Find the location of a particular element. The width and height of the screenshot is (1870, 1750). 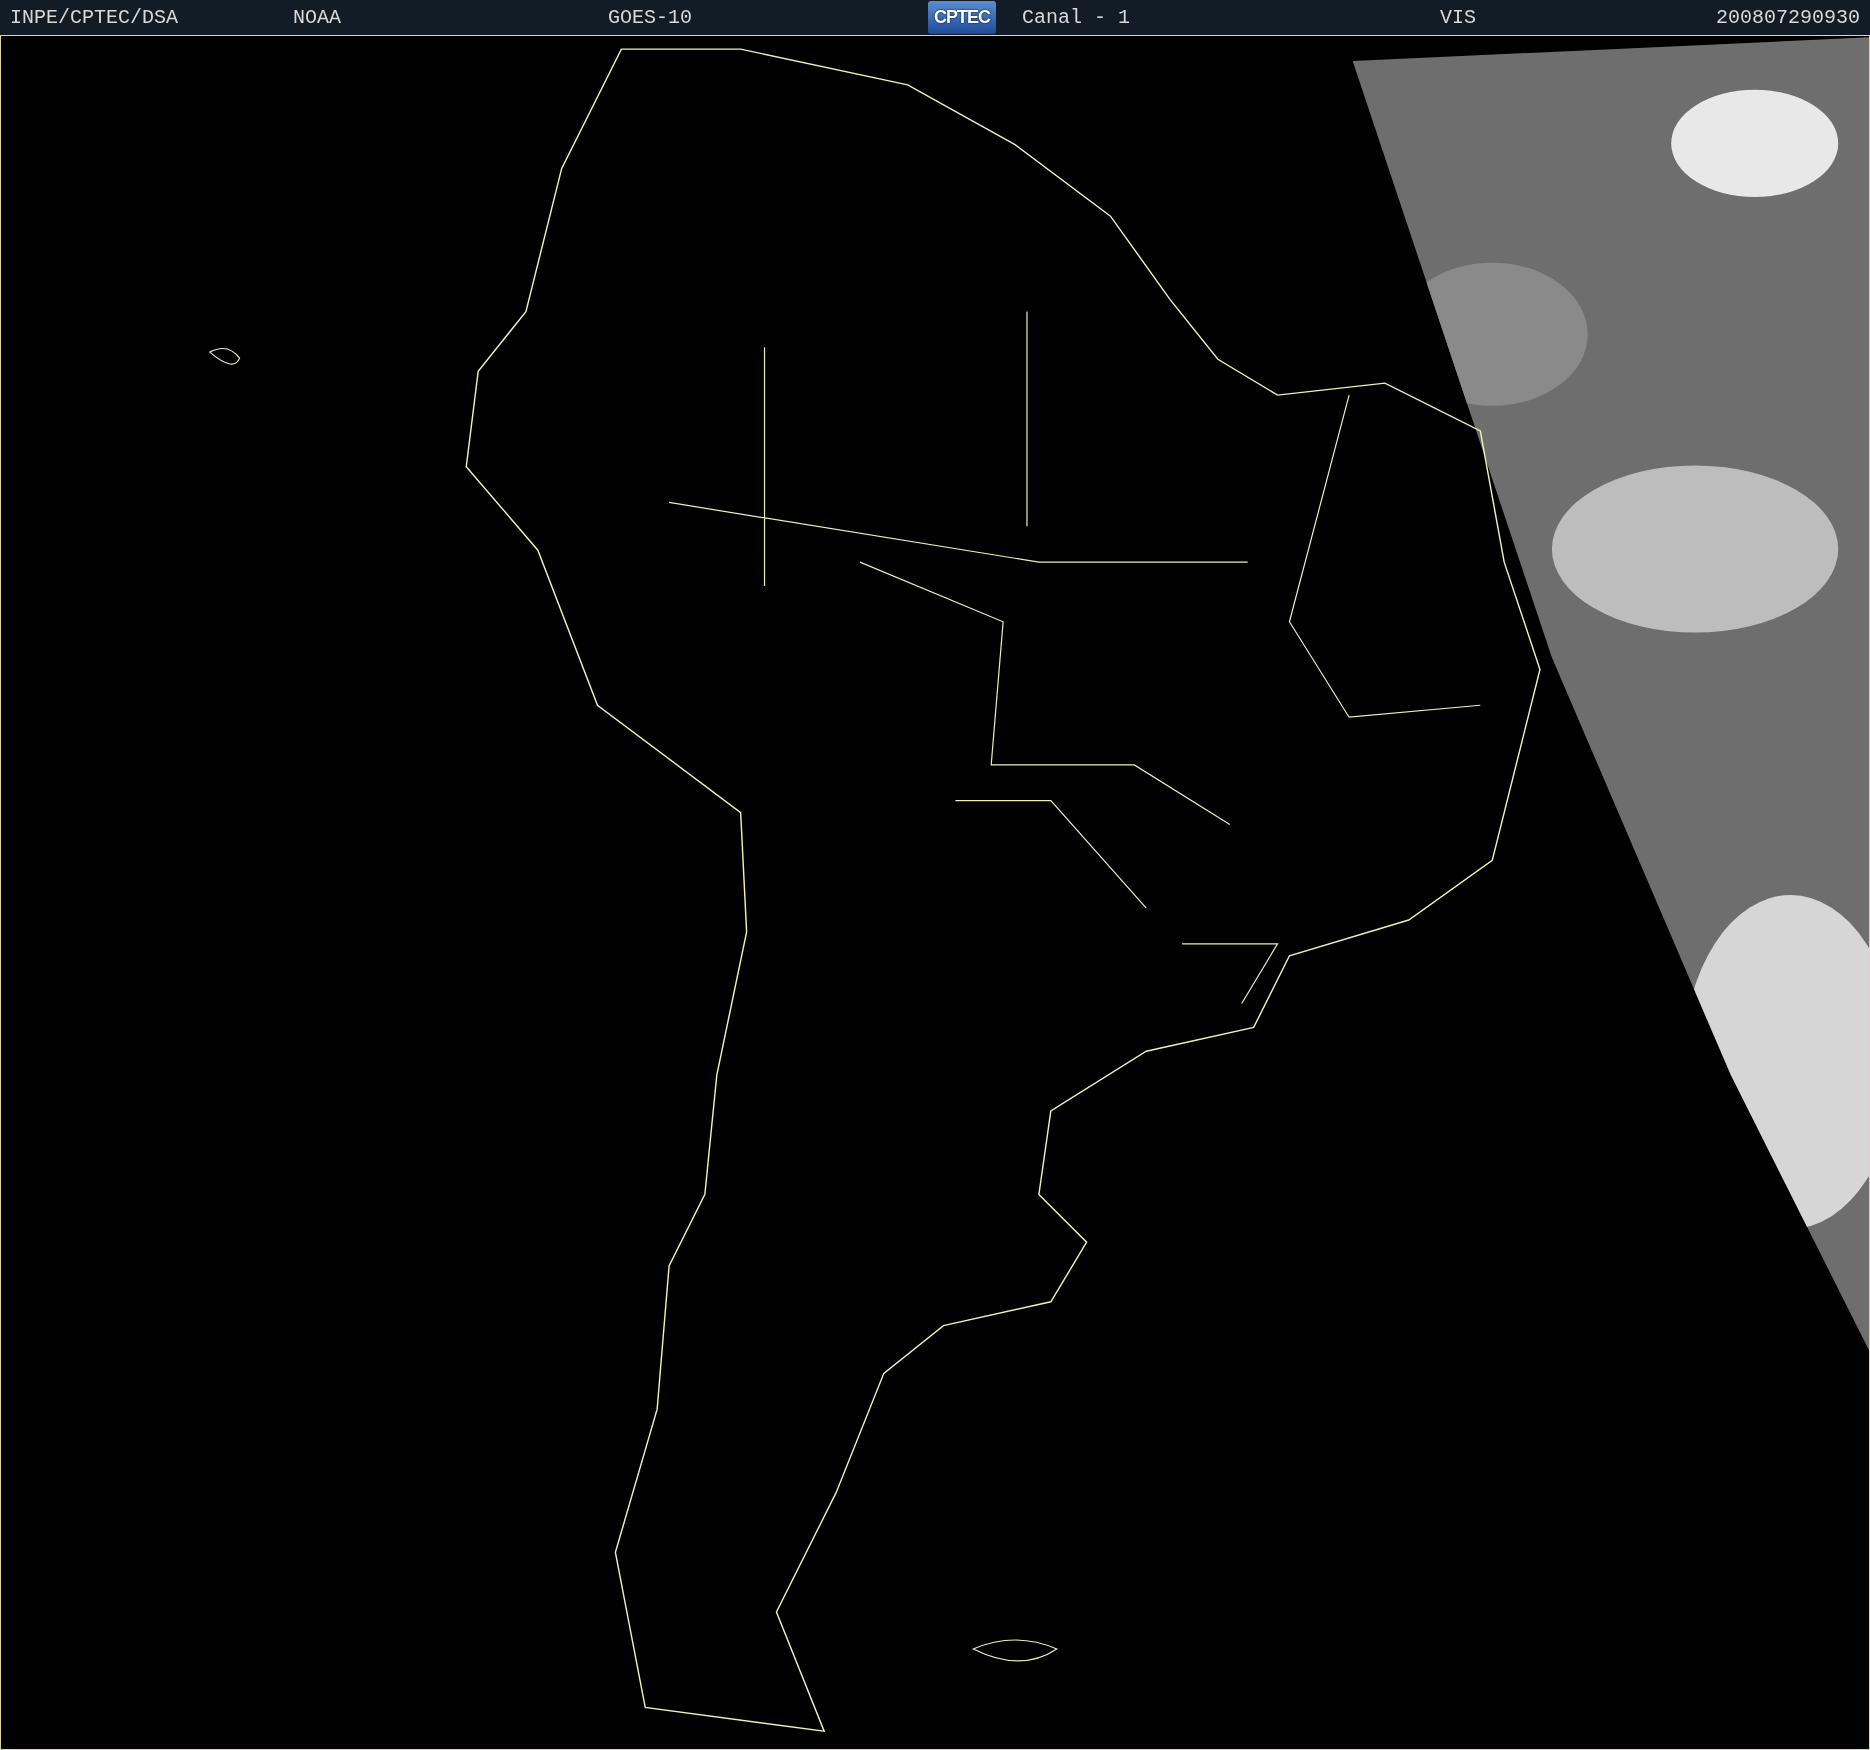

channel-label: Canal - 1 is located at coordinates (1076, 17).